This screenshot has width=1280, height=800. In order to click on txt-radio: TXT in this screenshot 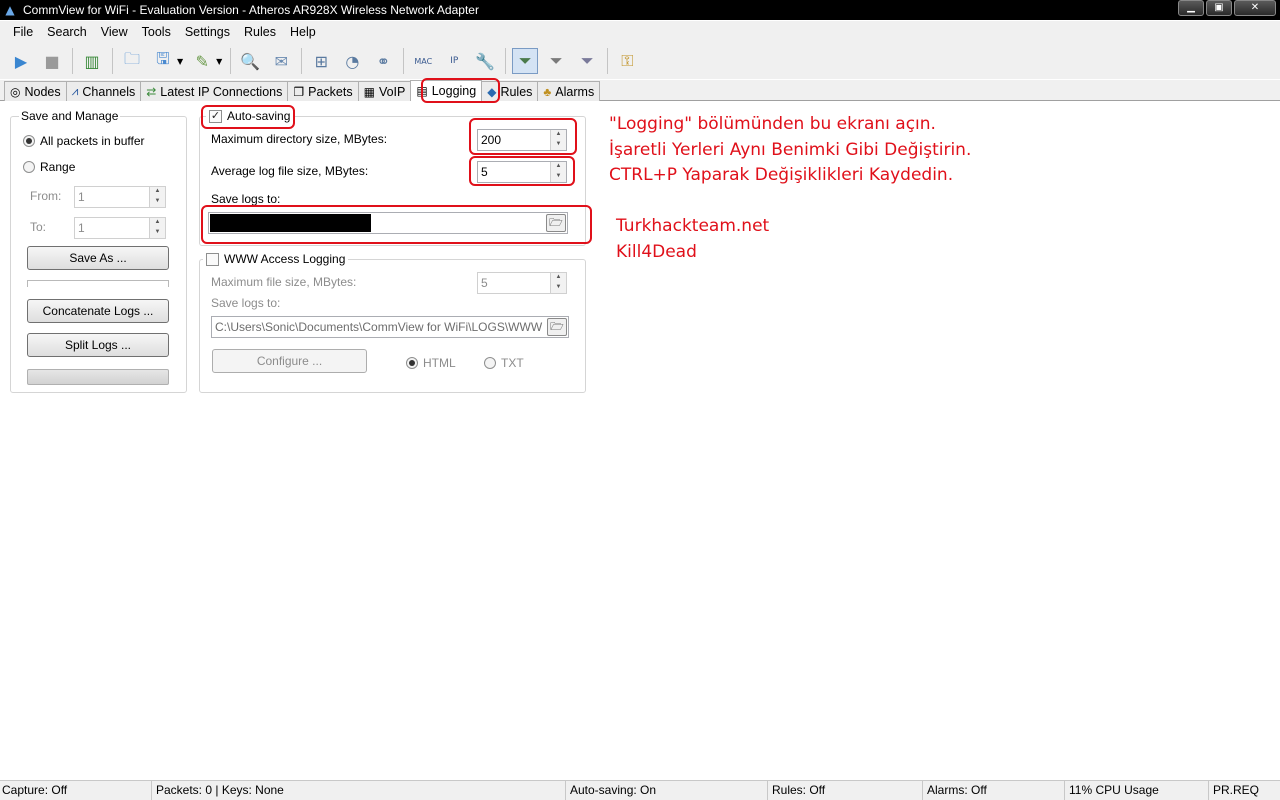, I will do `click(504, 363)`.